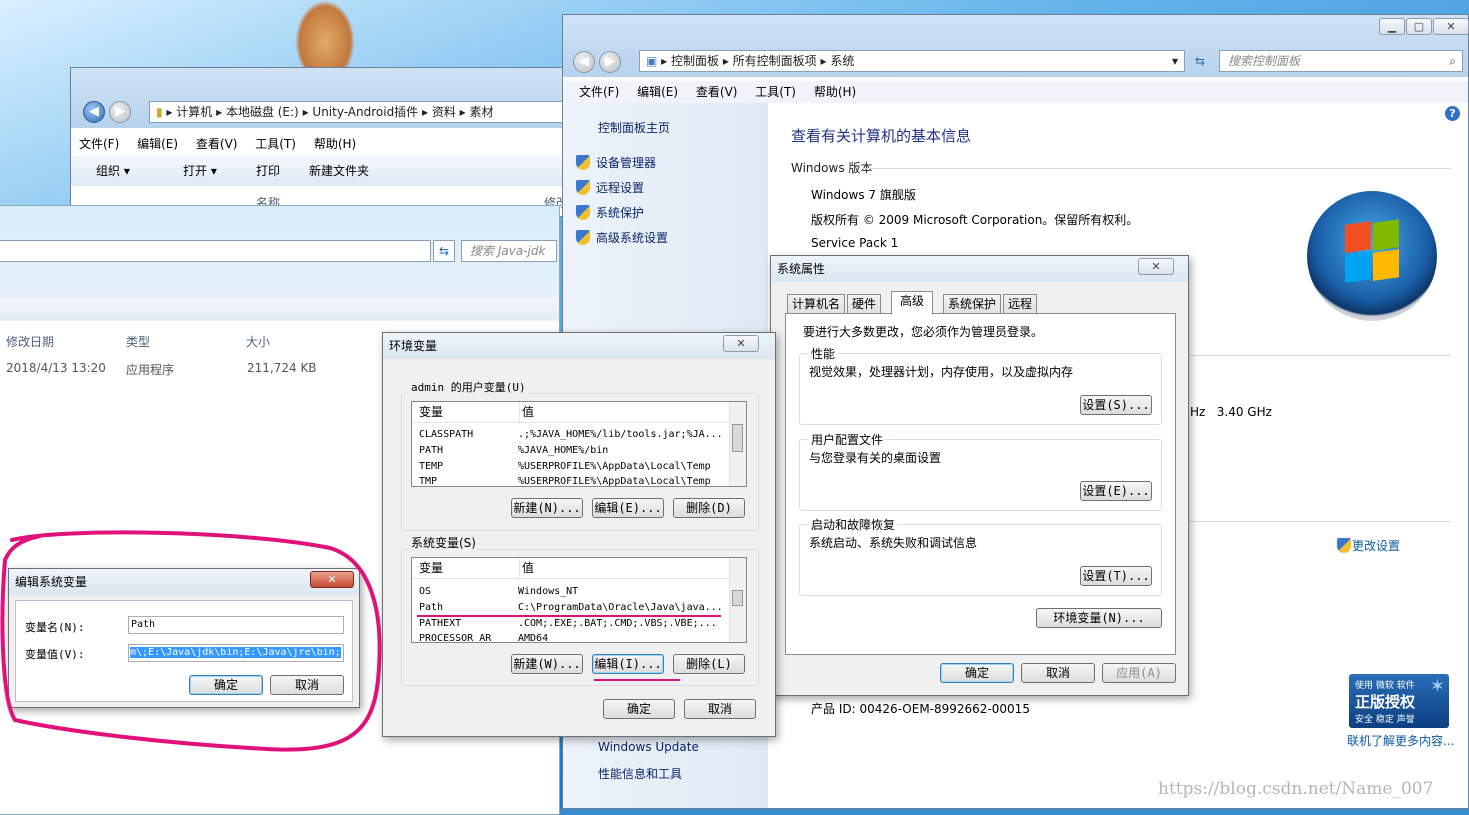 This screenshot has width=1469, height=815. Describe the element at coordinates (157, 144) in the screenshot. I see `menu-edit: 编辑(E)` at that location.